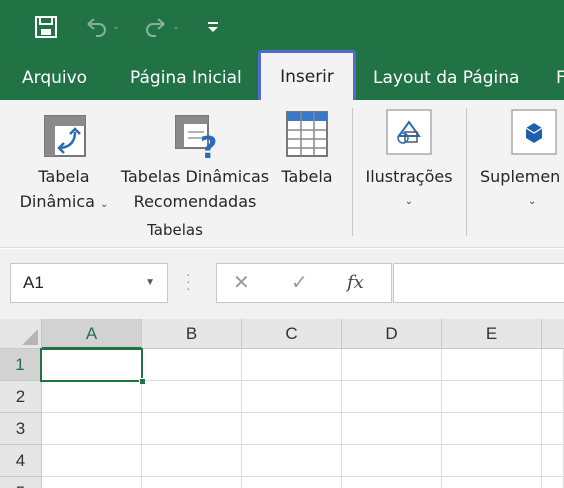 This screenshot has width=564, height=488. What do you see at coordinates (553, 334) in the screenshot?
I see `column-header-f` at bounding box center [553, 334].